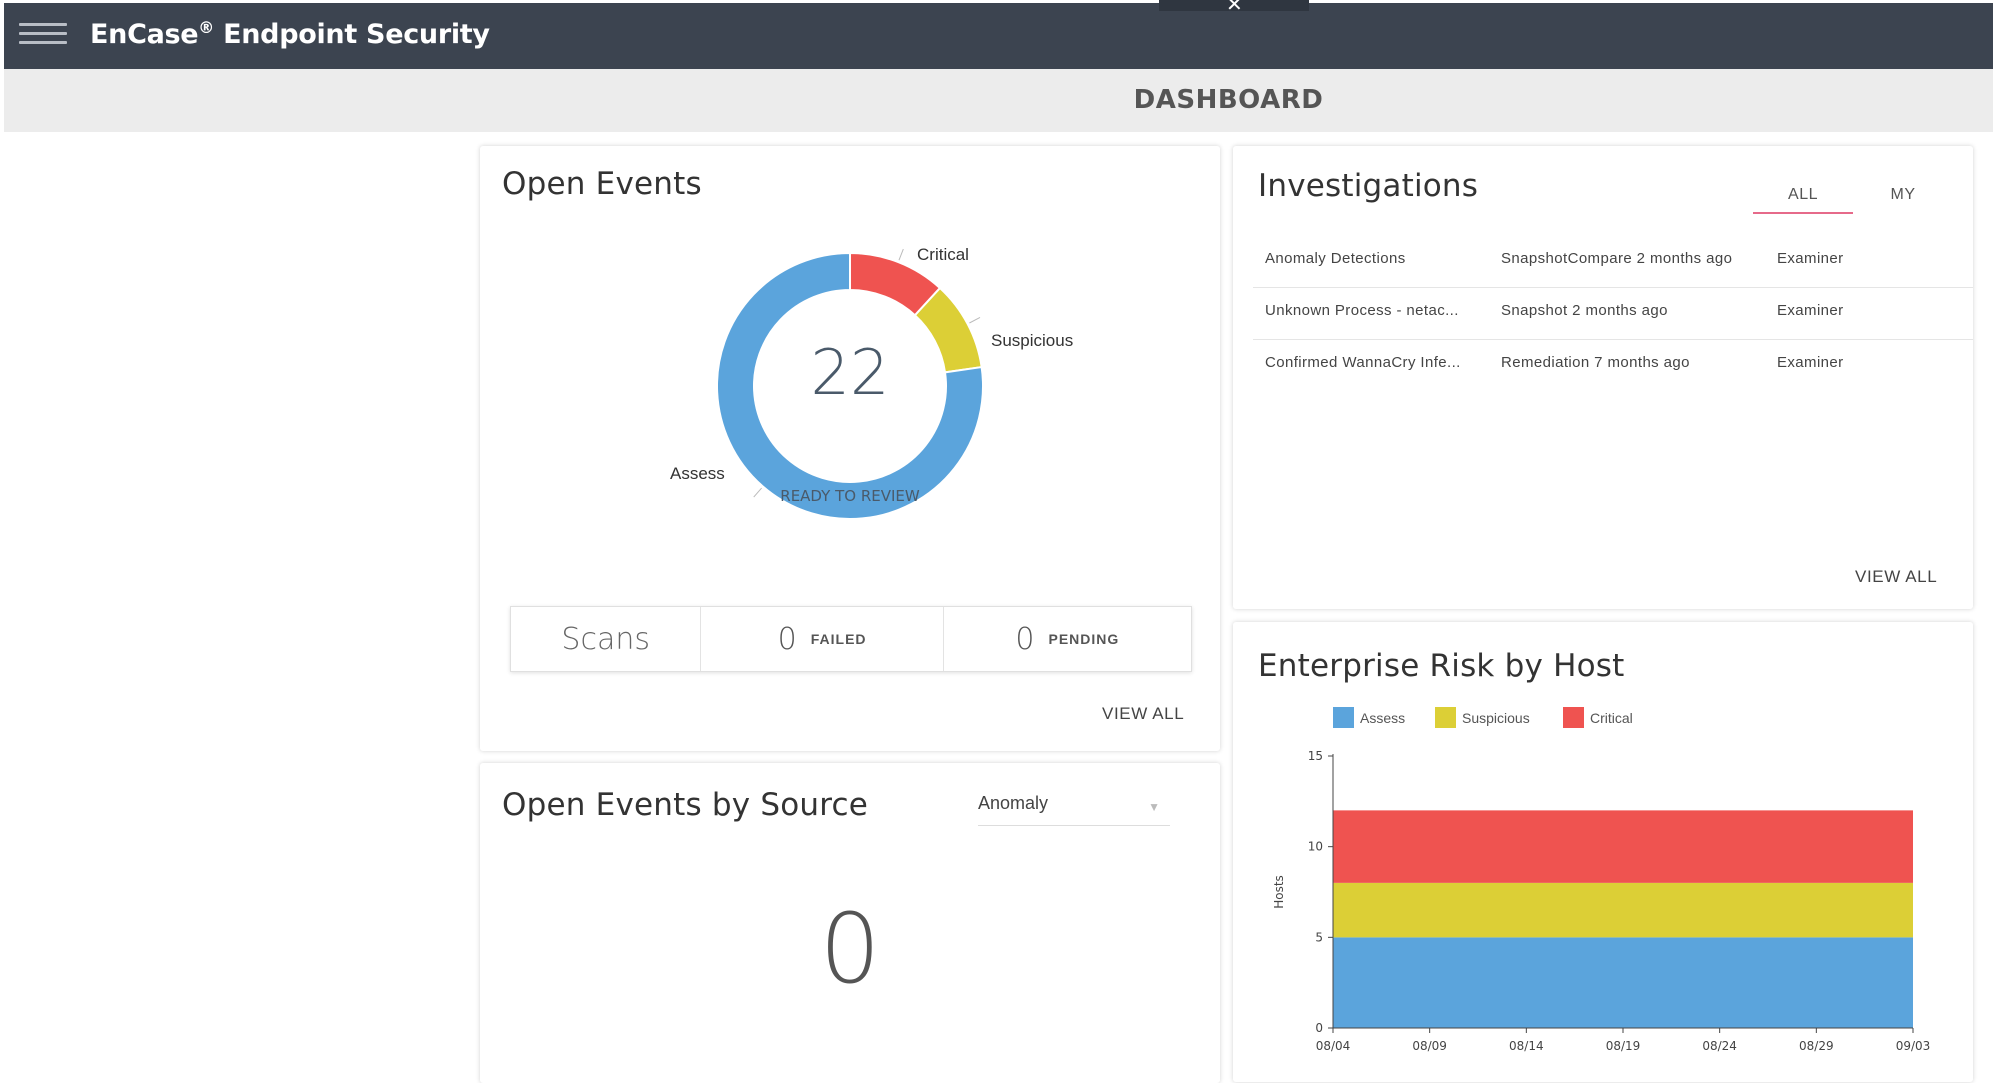 Image resolution: width=1993 pixels, height=1083 pixels. Describe the element at coordinates (1816, 1046) in the screenshot. I see `x-tick-label: 08/29` at that location.